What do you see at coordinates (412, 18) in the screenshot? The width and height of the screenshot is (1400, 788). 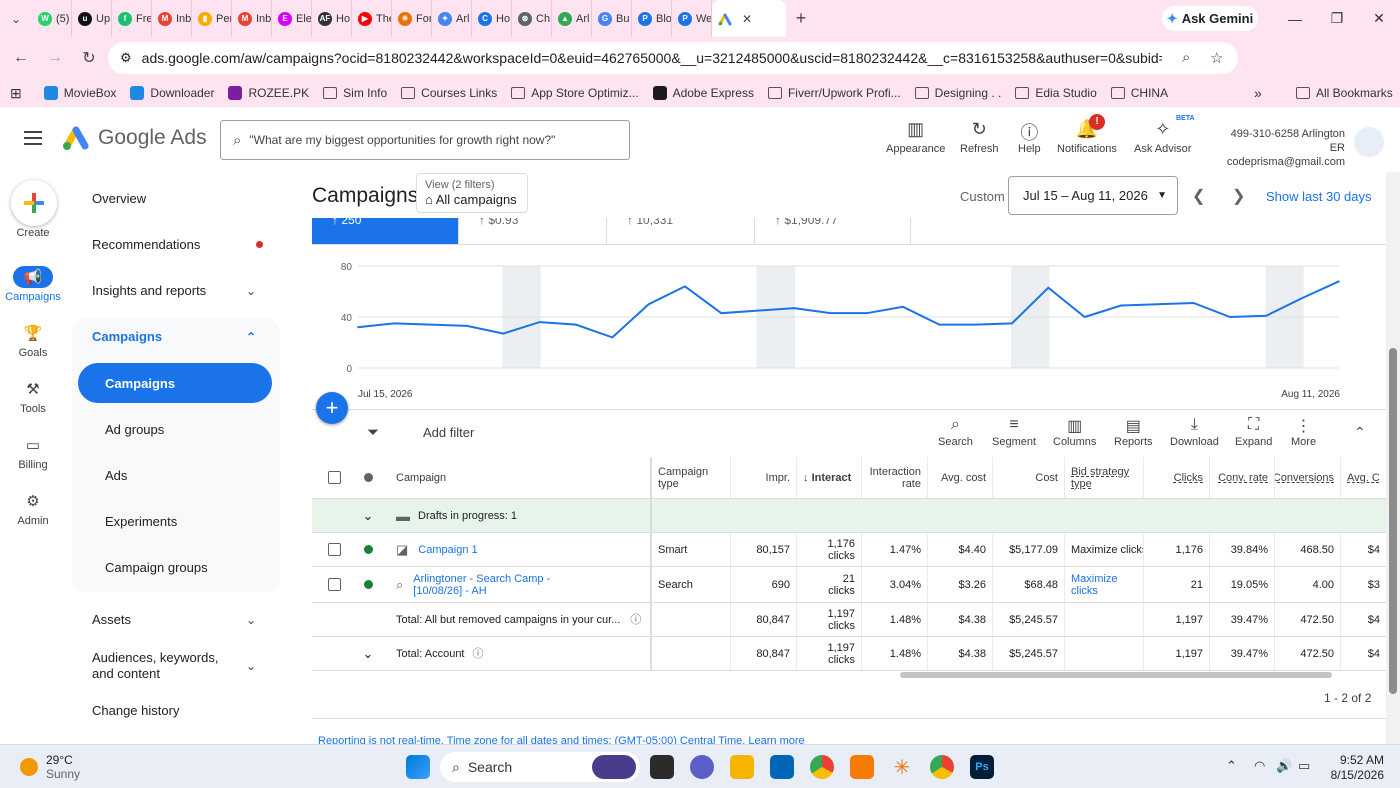 I see `browser-tab: ✳ For` at bounding box center [412, 18].